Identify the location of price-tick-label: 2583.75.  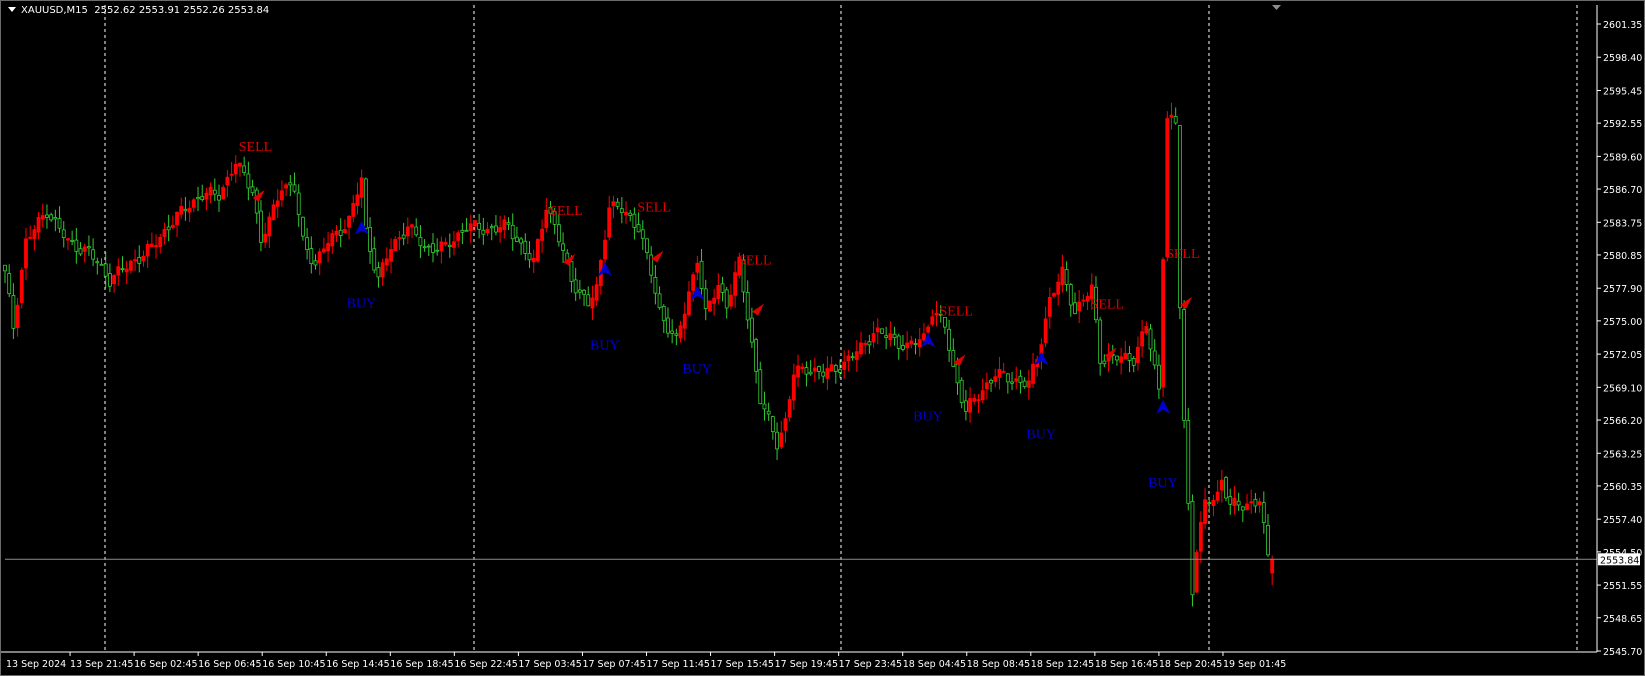
(1622, 223).